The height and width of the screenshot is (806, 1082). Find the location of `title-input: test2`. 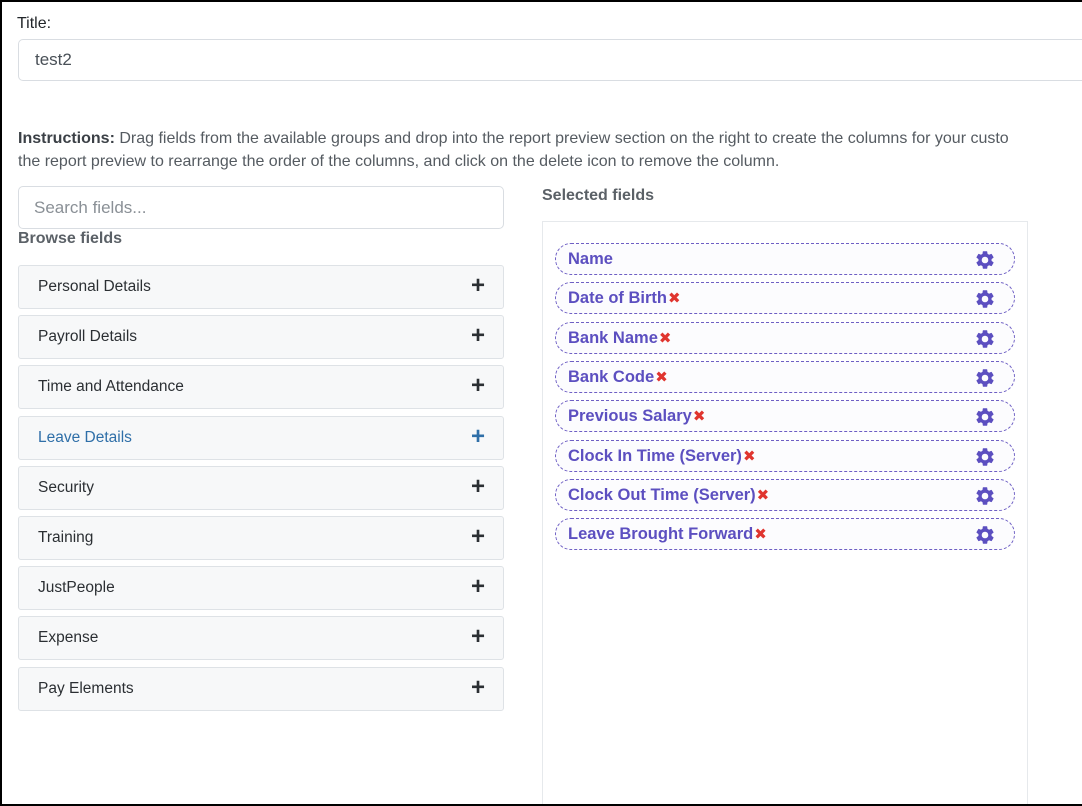

title-input: test2 is located at coordinates (550, 60).